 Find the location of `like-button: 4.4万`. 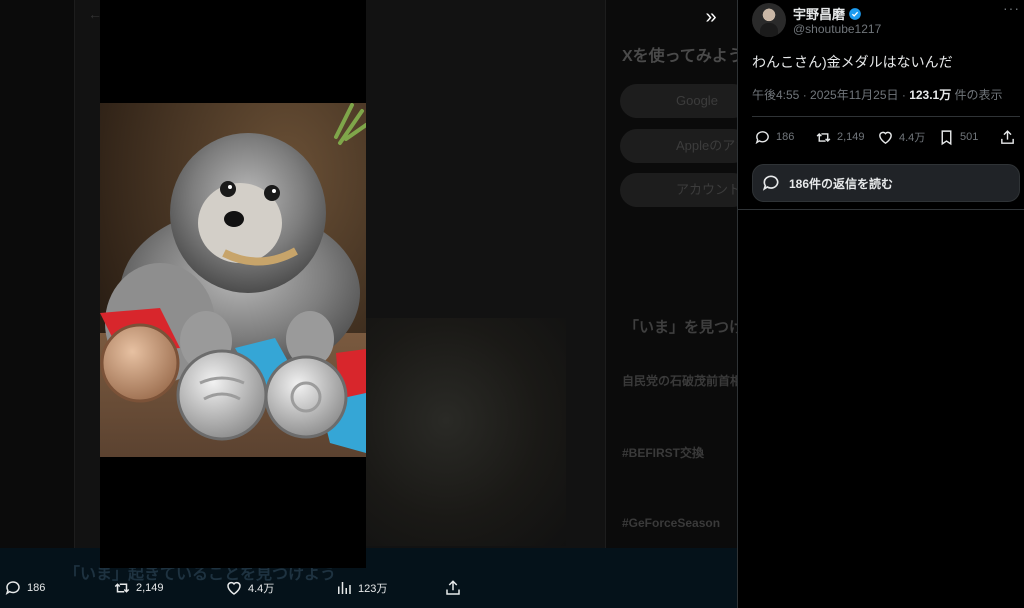

like-button: 4.4万 is located at coordinates (901, 137).